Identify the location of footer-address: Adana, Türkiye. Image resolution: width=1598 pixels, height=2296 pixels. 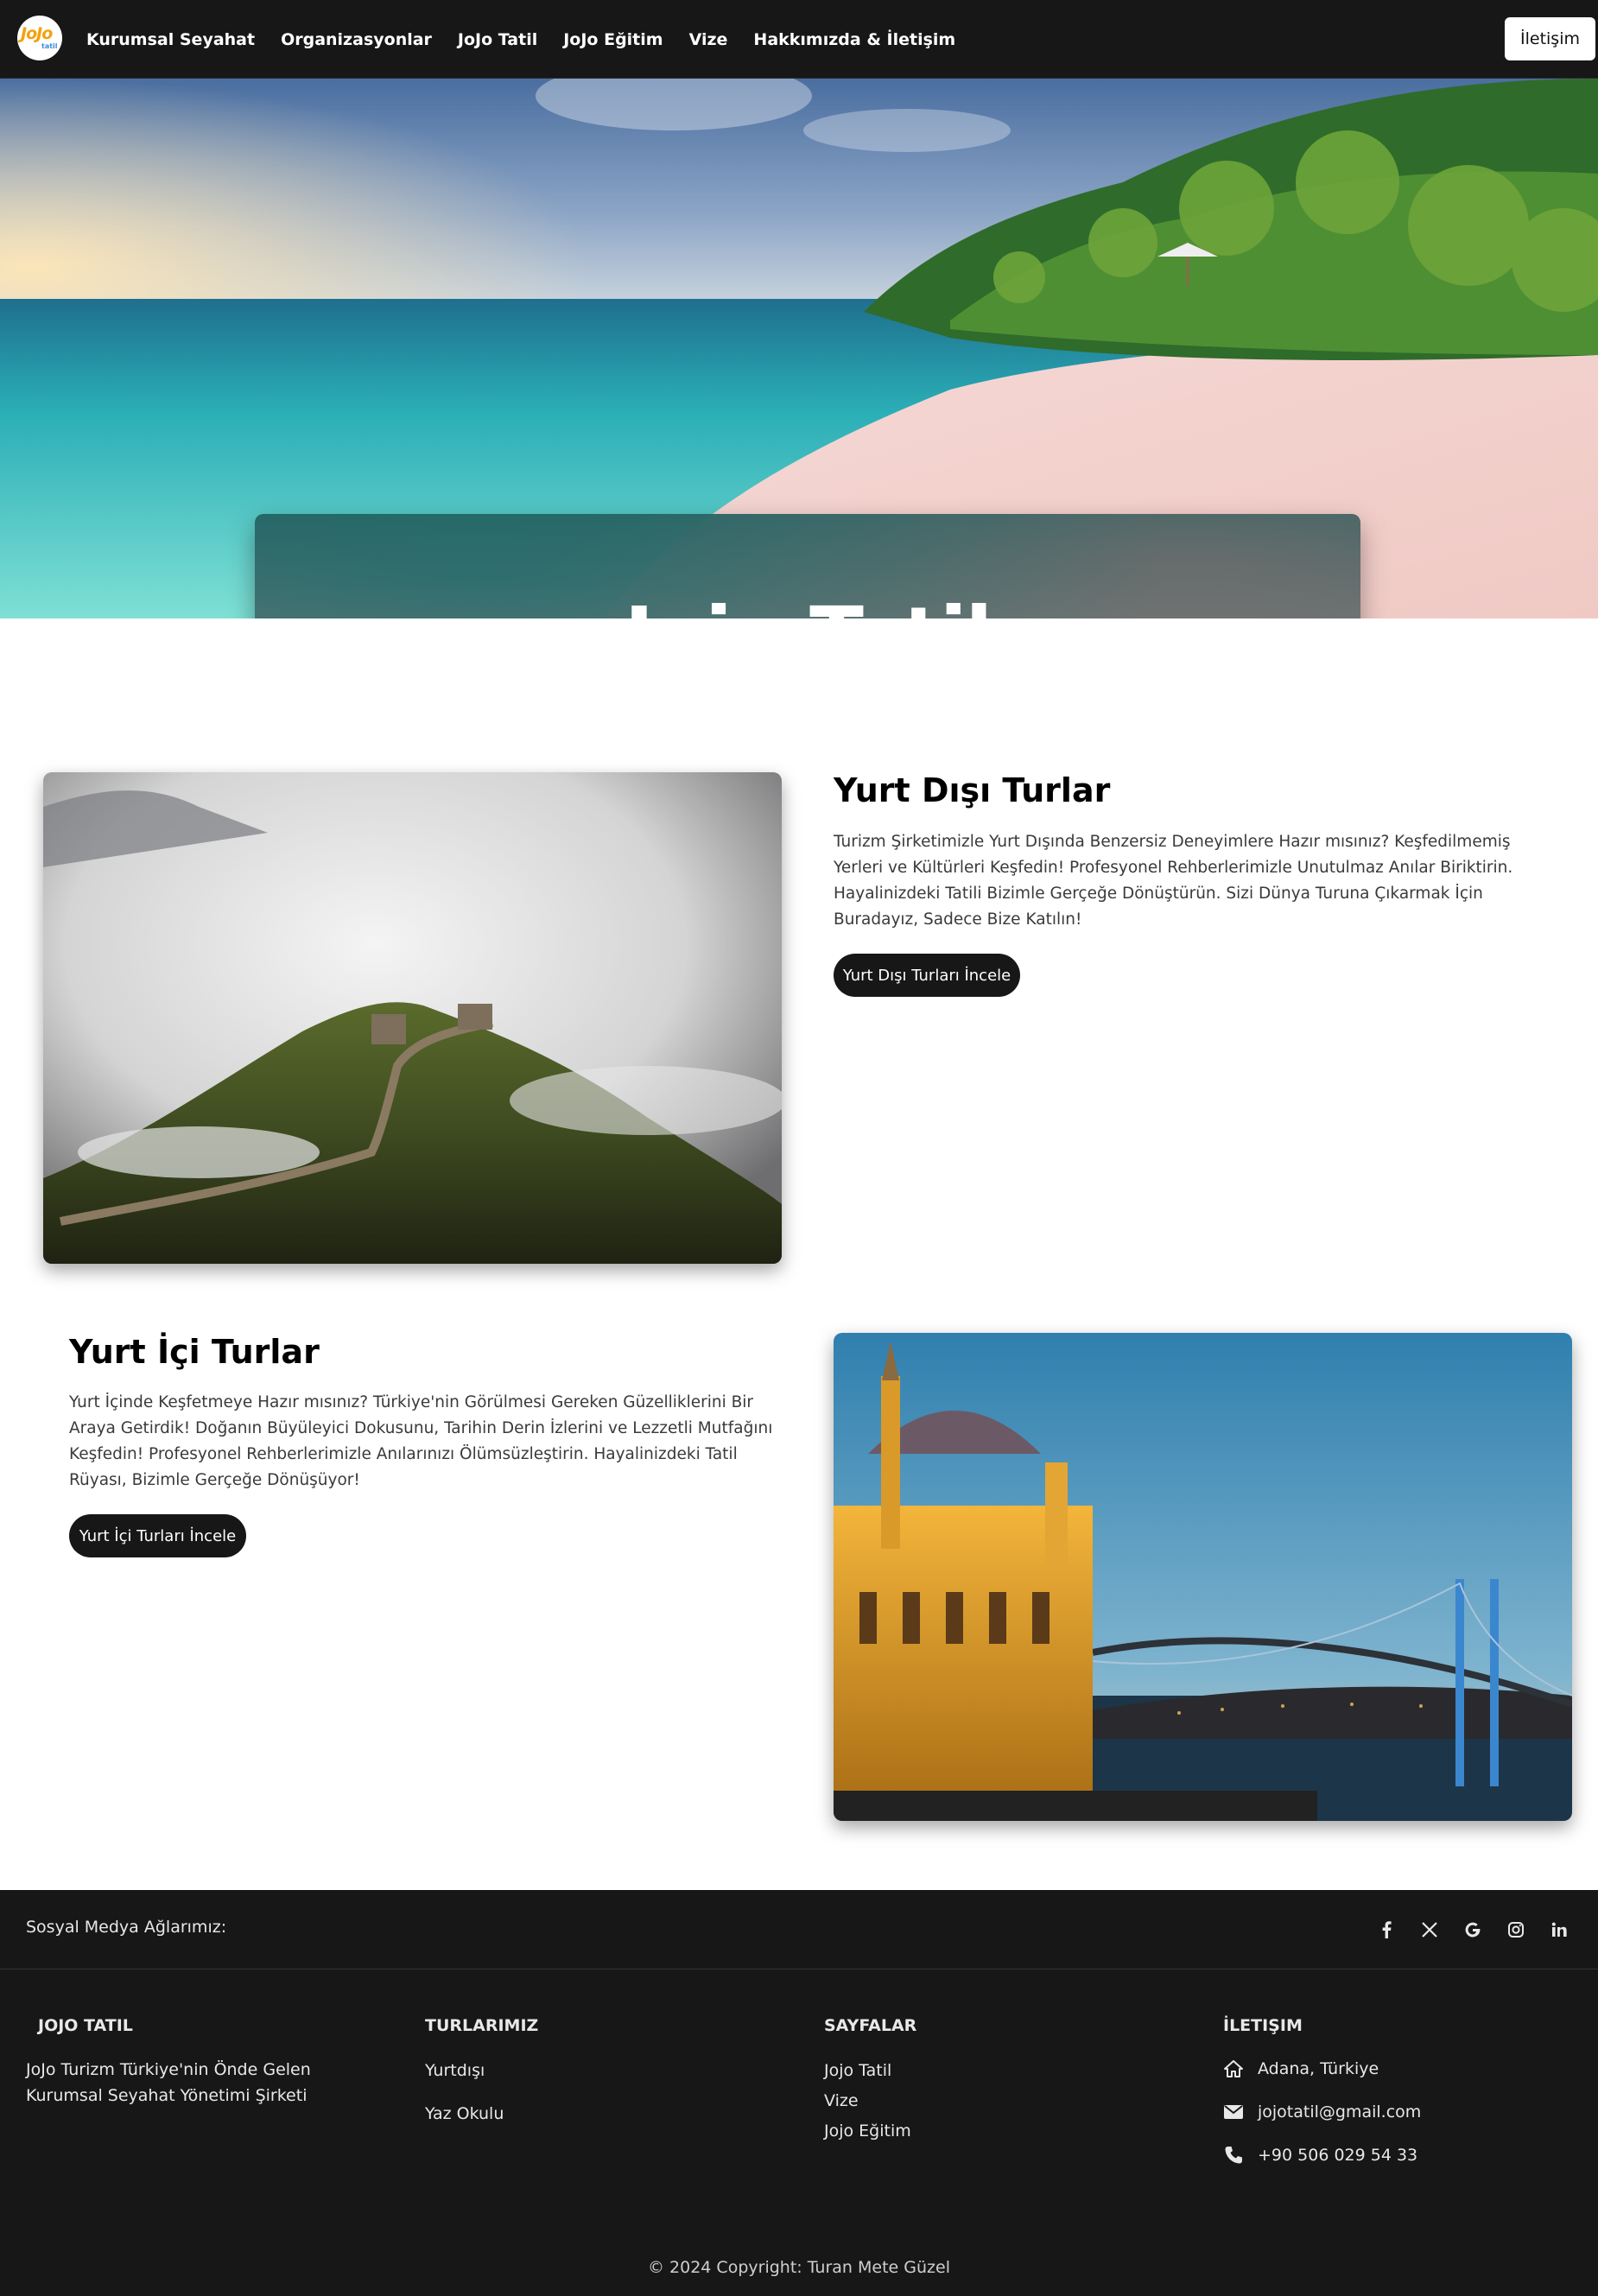
(1301, 2068).